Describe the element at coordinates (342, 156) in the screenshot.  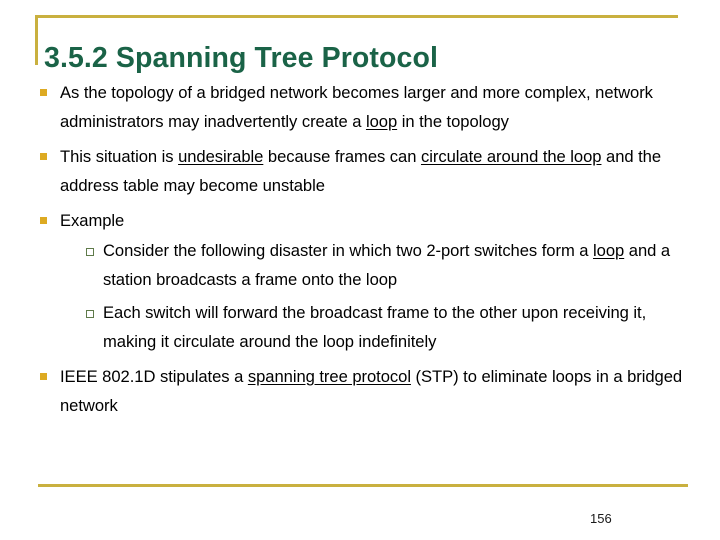
I see `text-run: because frames can` at that location.